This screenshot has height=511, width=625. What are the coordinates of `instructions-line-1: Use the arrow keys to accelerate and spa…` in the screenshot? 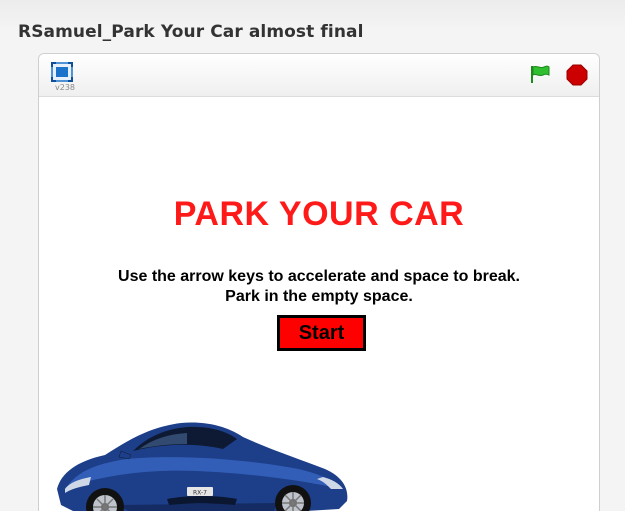 It's located at (319, 276).